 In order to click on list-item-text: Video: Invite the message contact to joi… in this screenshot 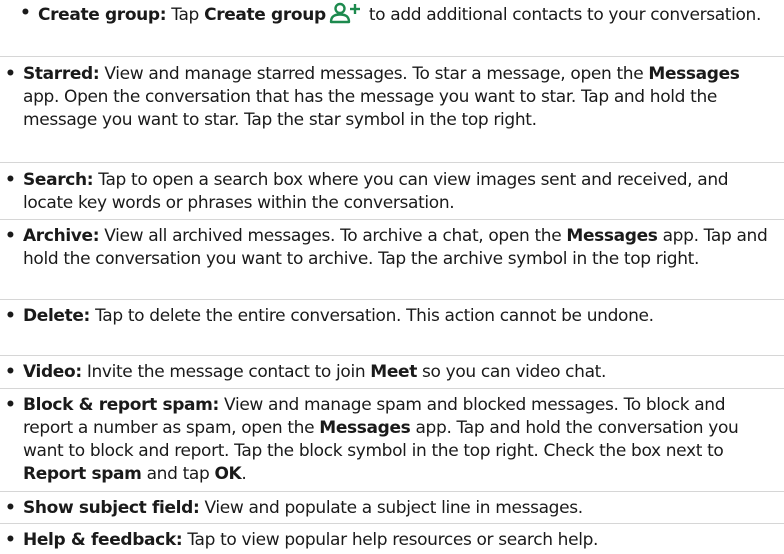, I will do `click(315, 372)`.